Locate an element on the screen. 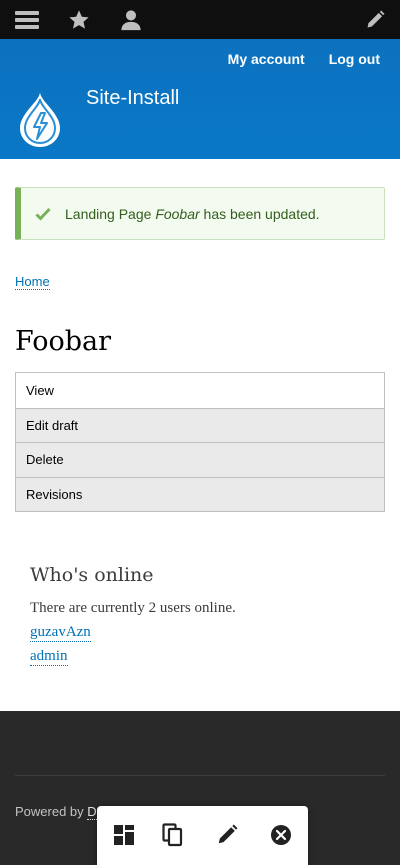 The height and width of the screenshot is (865, 400). close-circle-icon is located at coordinates (281, 835).